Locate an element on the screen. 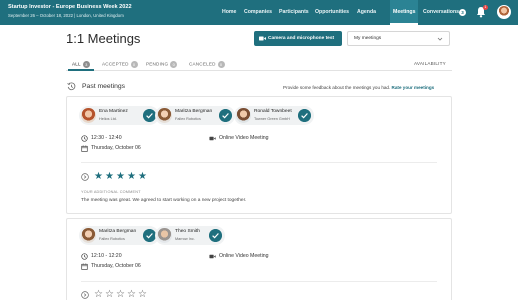 The image size is (518, 300). participant-name: Ena Martinez is located at coordinates (113, 111).